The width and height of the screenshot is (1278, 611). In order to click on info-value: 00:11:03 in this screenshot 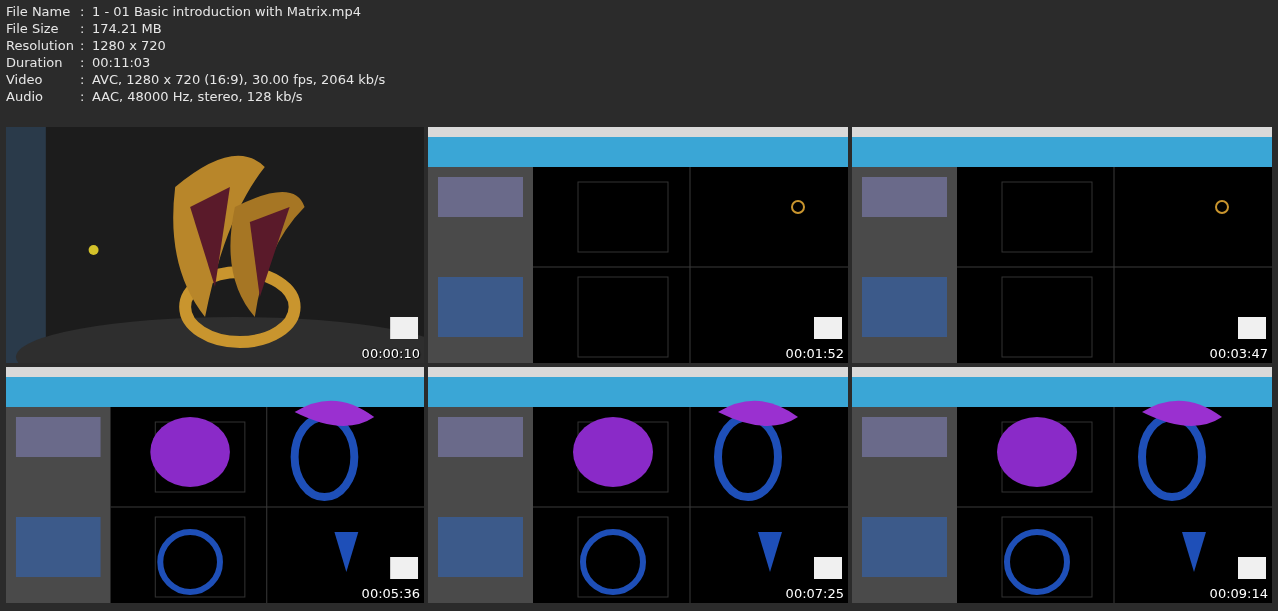, I will do `click(121, 62)`.